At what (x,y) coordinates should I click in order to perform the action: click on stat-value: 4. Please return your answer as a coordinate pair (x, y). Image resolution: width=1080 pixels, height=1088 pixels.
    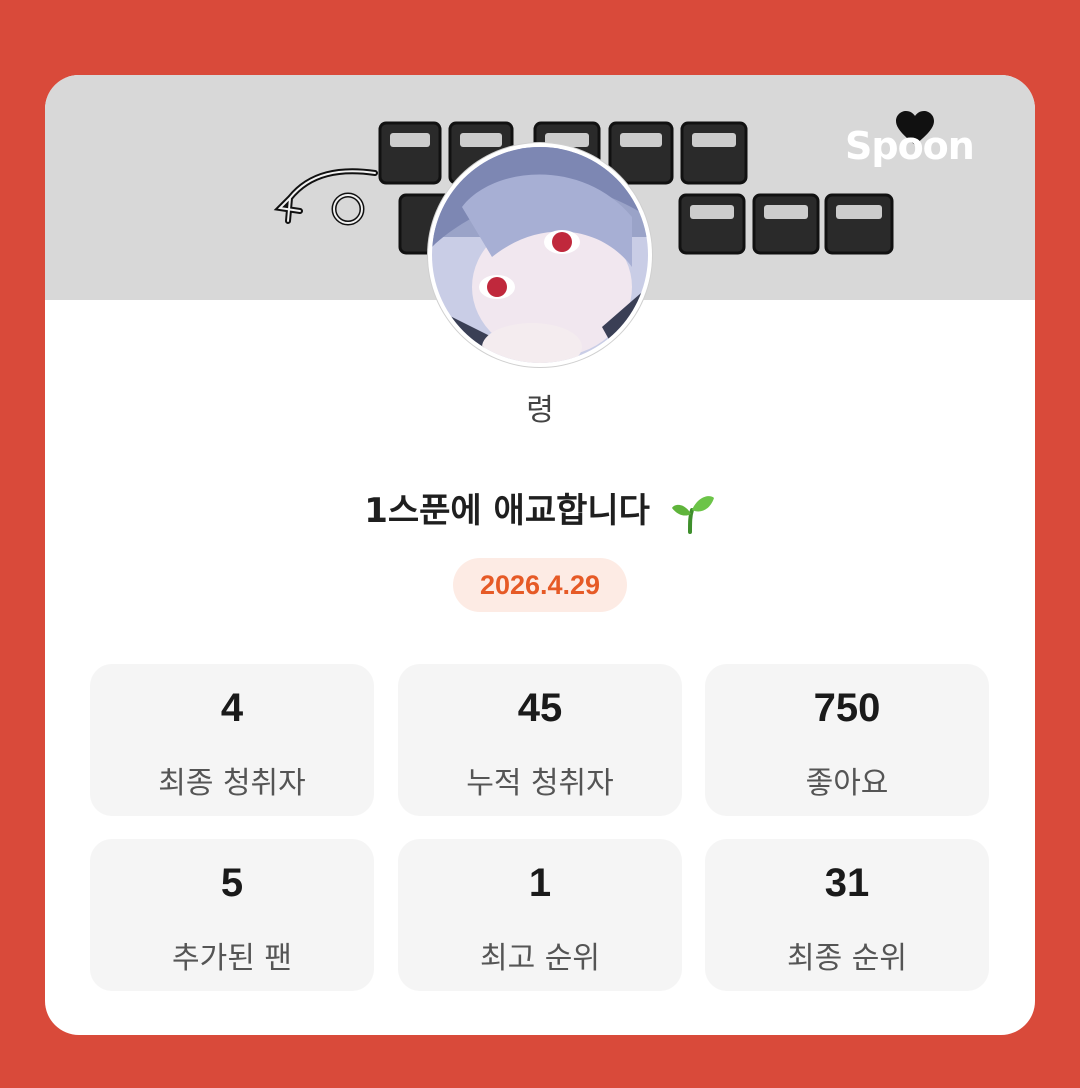
    Looking at the image, I should click on (232, 708).